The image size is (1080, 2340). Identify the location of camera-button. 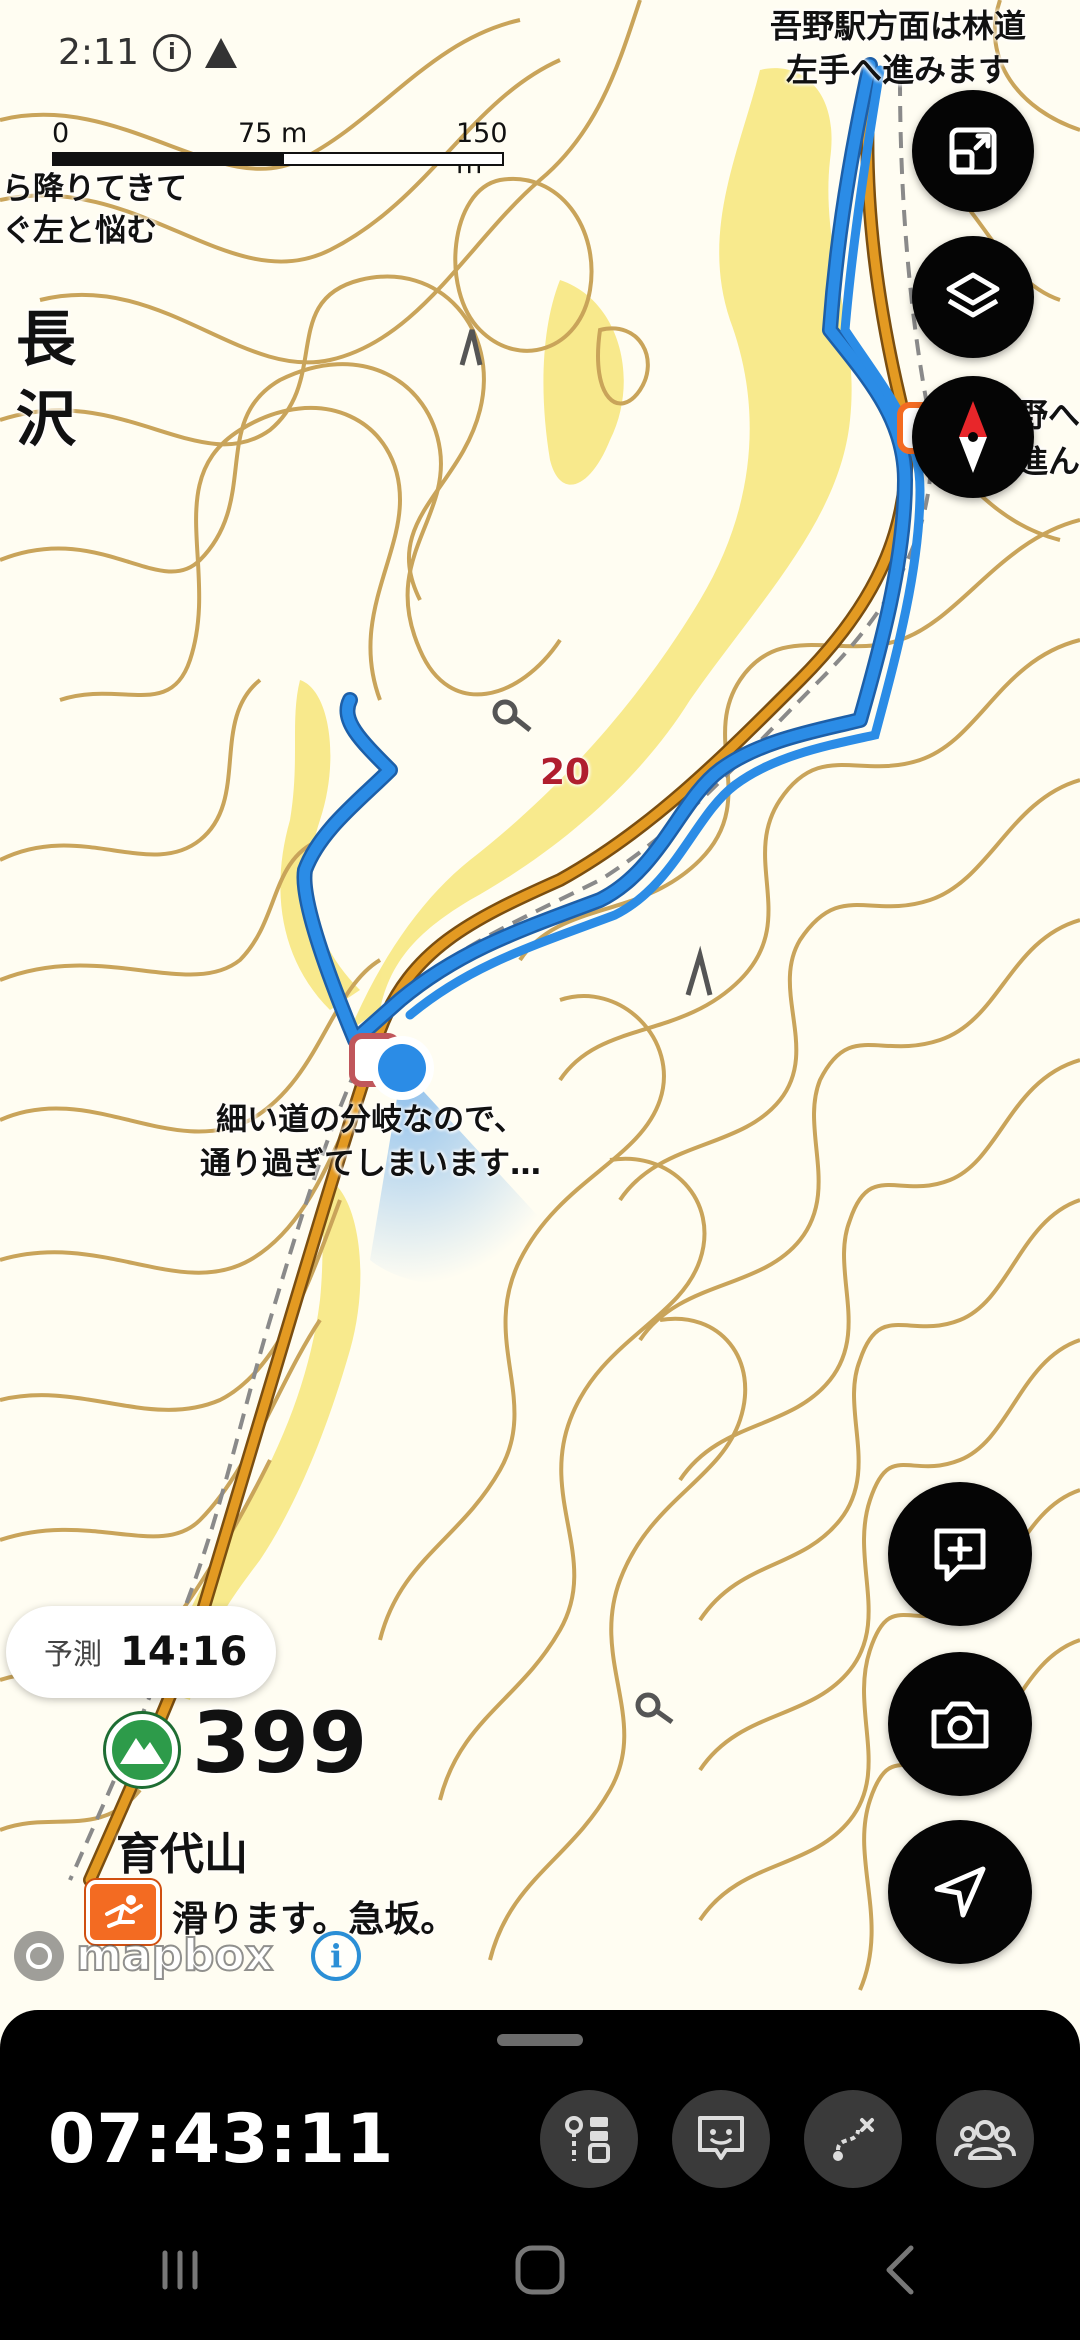
(960, 1724).